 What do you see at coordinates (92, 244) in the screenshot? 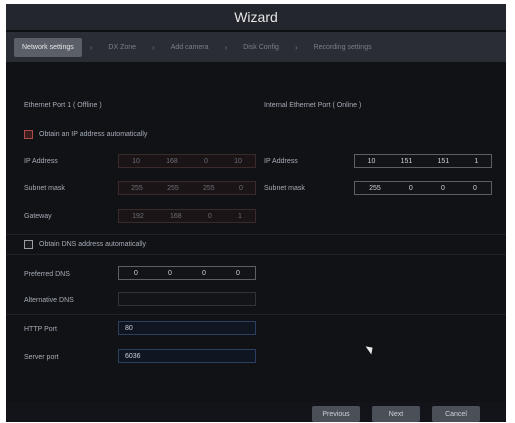
I see `obtain-dns-label: Obtain DNS address automatically` at bounding box center [92, 244].